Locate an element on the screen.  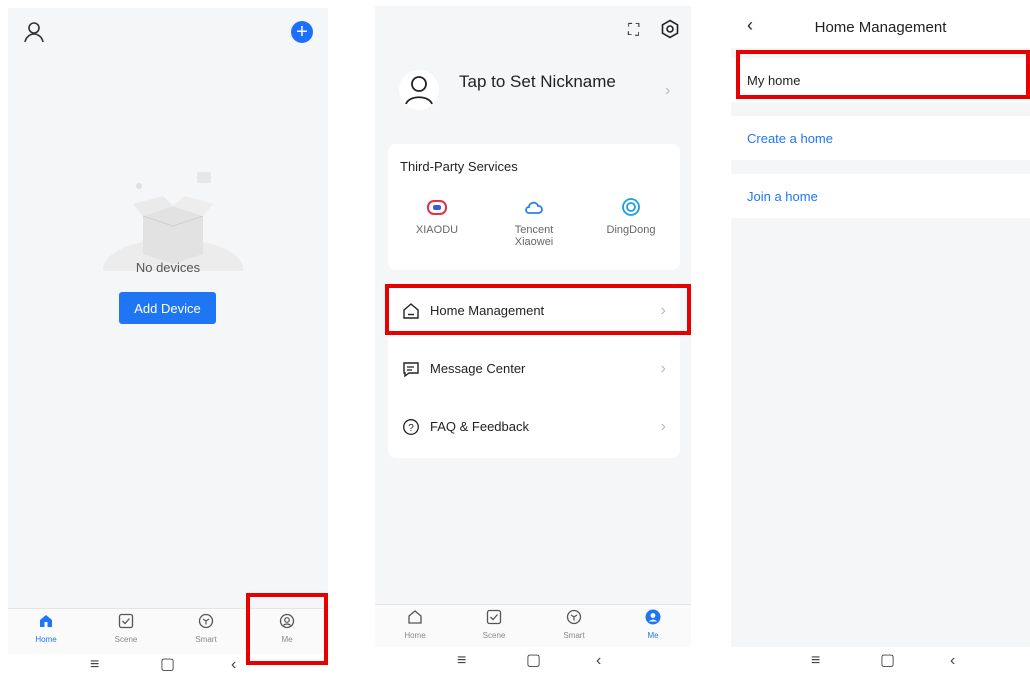
tab-me: Me is located at coordinates (653, 624).